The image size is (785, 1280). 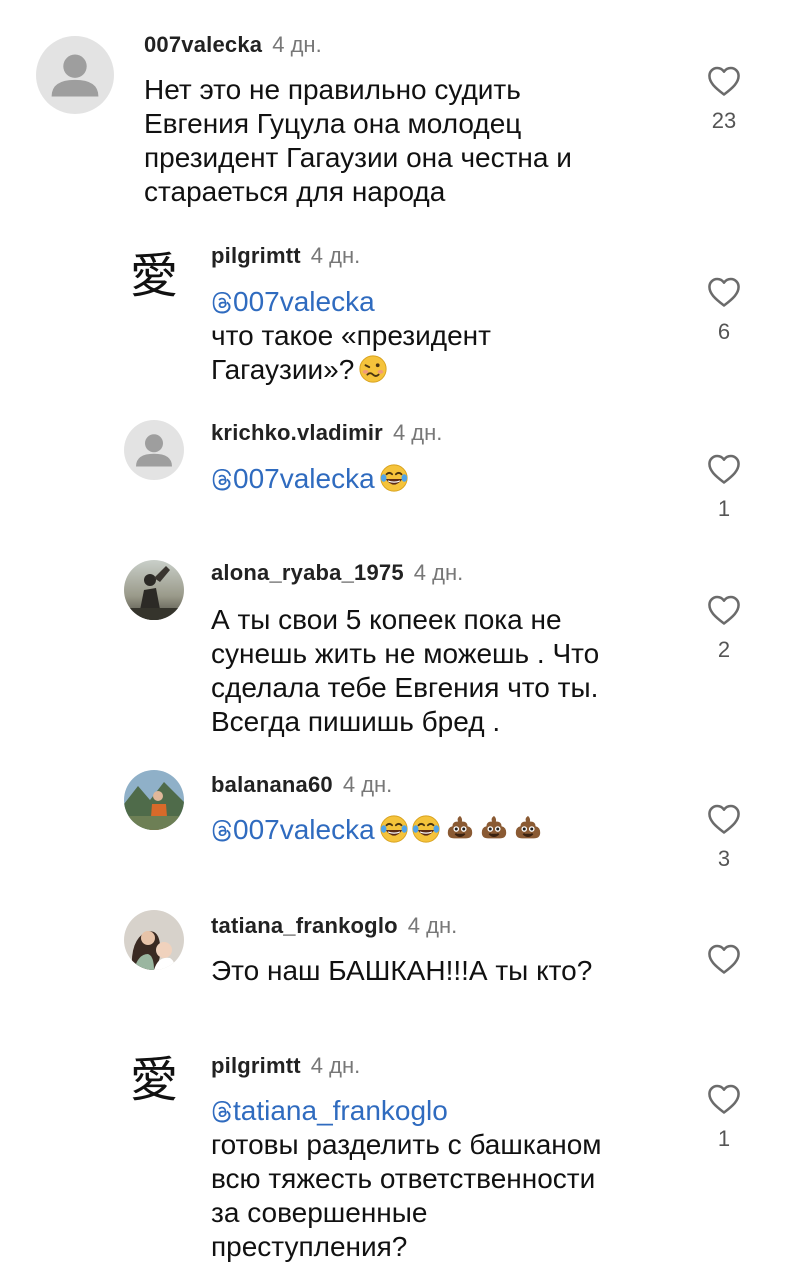 I want to click on comment-line: преступления?, so click(x=309, y=1246).